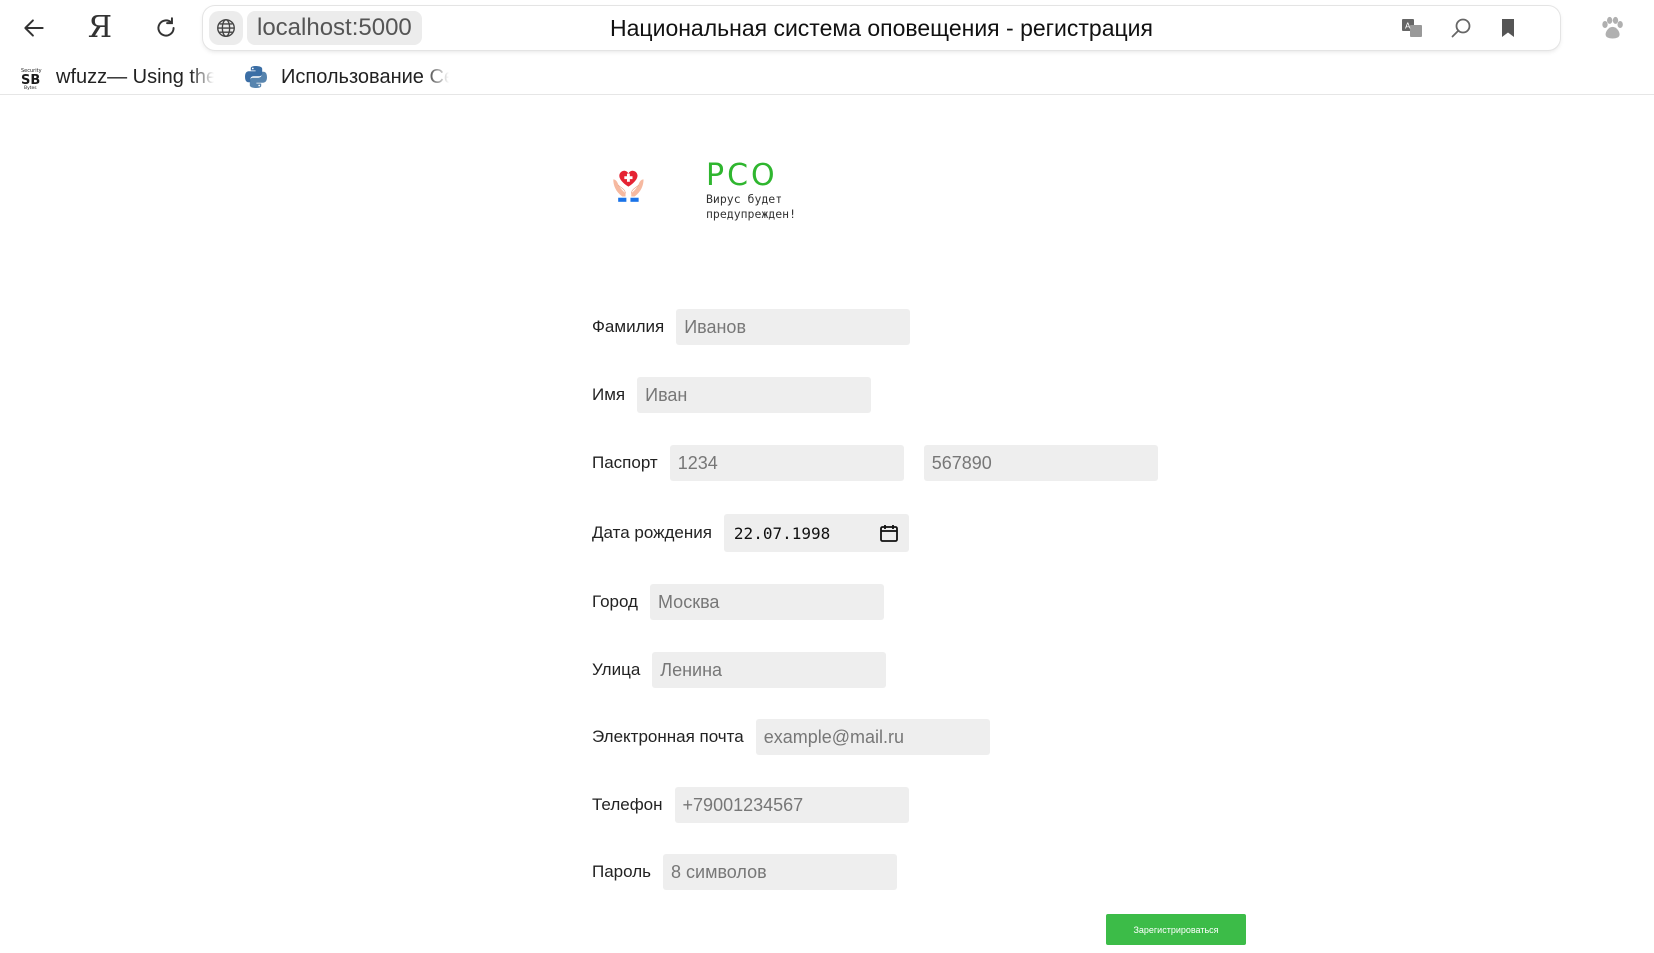 The height and width of the screenshot is (953, 1654). I want to click on phone-input, so click(791, 805).